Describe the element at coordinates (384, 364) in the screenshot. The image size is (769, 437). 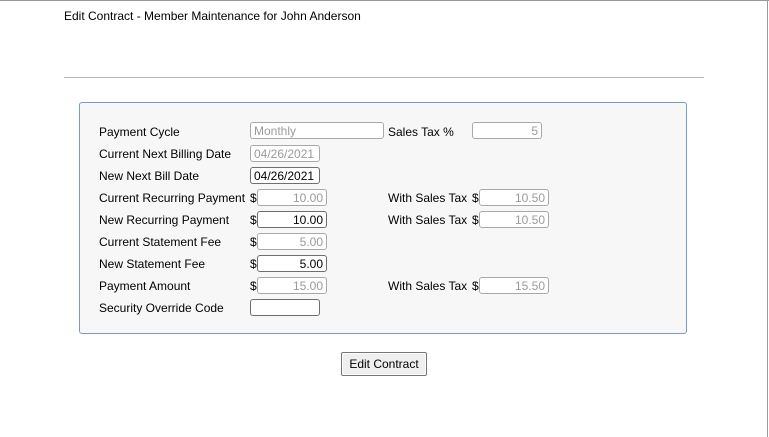
I see `edit-contract-button: Edit Contract` at that location.